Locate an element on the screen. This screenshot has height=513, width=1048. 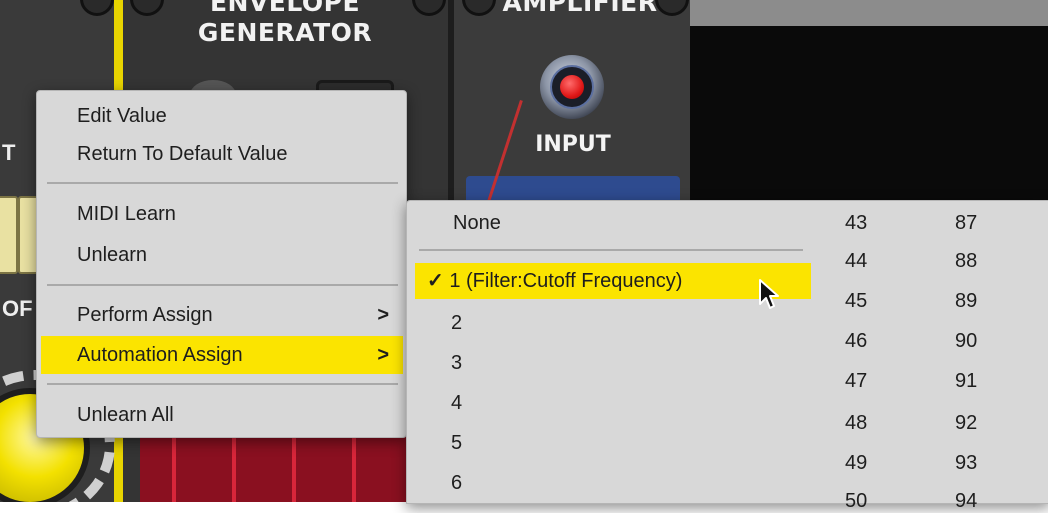
submenu-item-none: None is located at coordinates (477, 223).